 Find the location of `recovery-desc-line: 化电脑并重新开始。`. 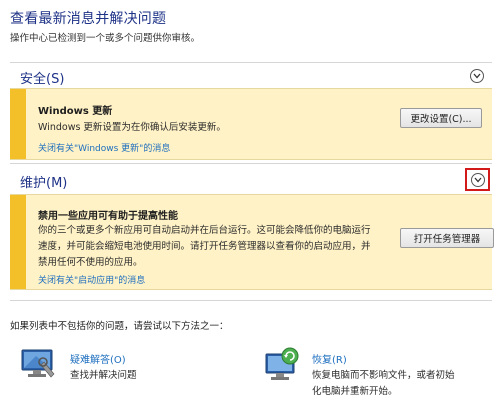

recovery-desc-line: 化电脑并重新开始。 is located at coordinates (355, 391).